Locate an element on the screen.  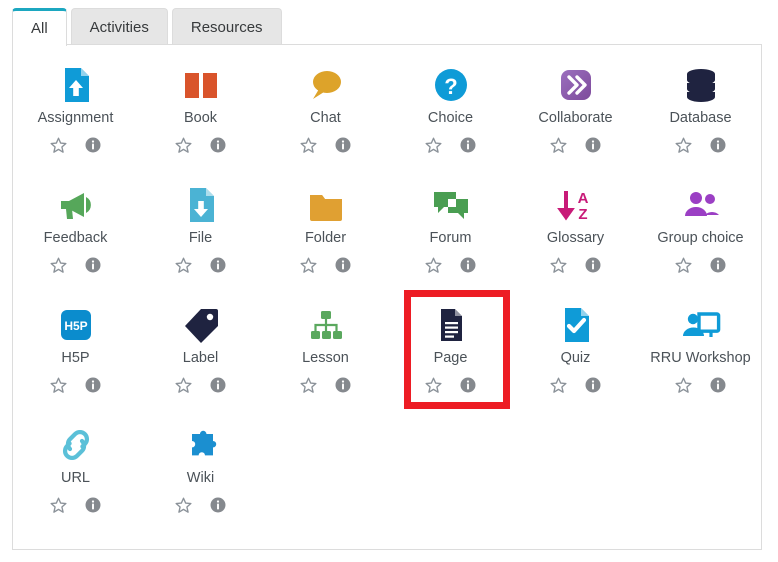
workshop-presenter-icon is located at coordinates (701, 325).